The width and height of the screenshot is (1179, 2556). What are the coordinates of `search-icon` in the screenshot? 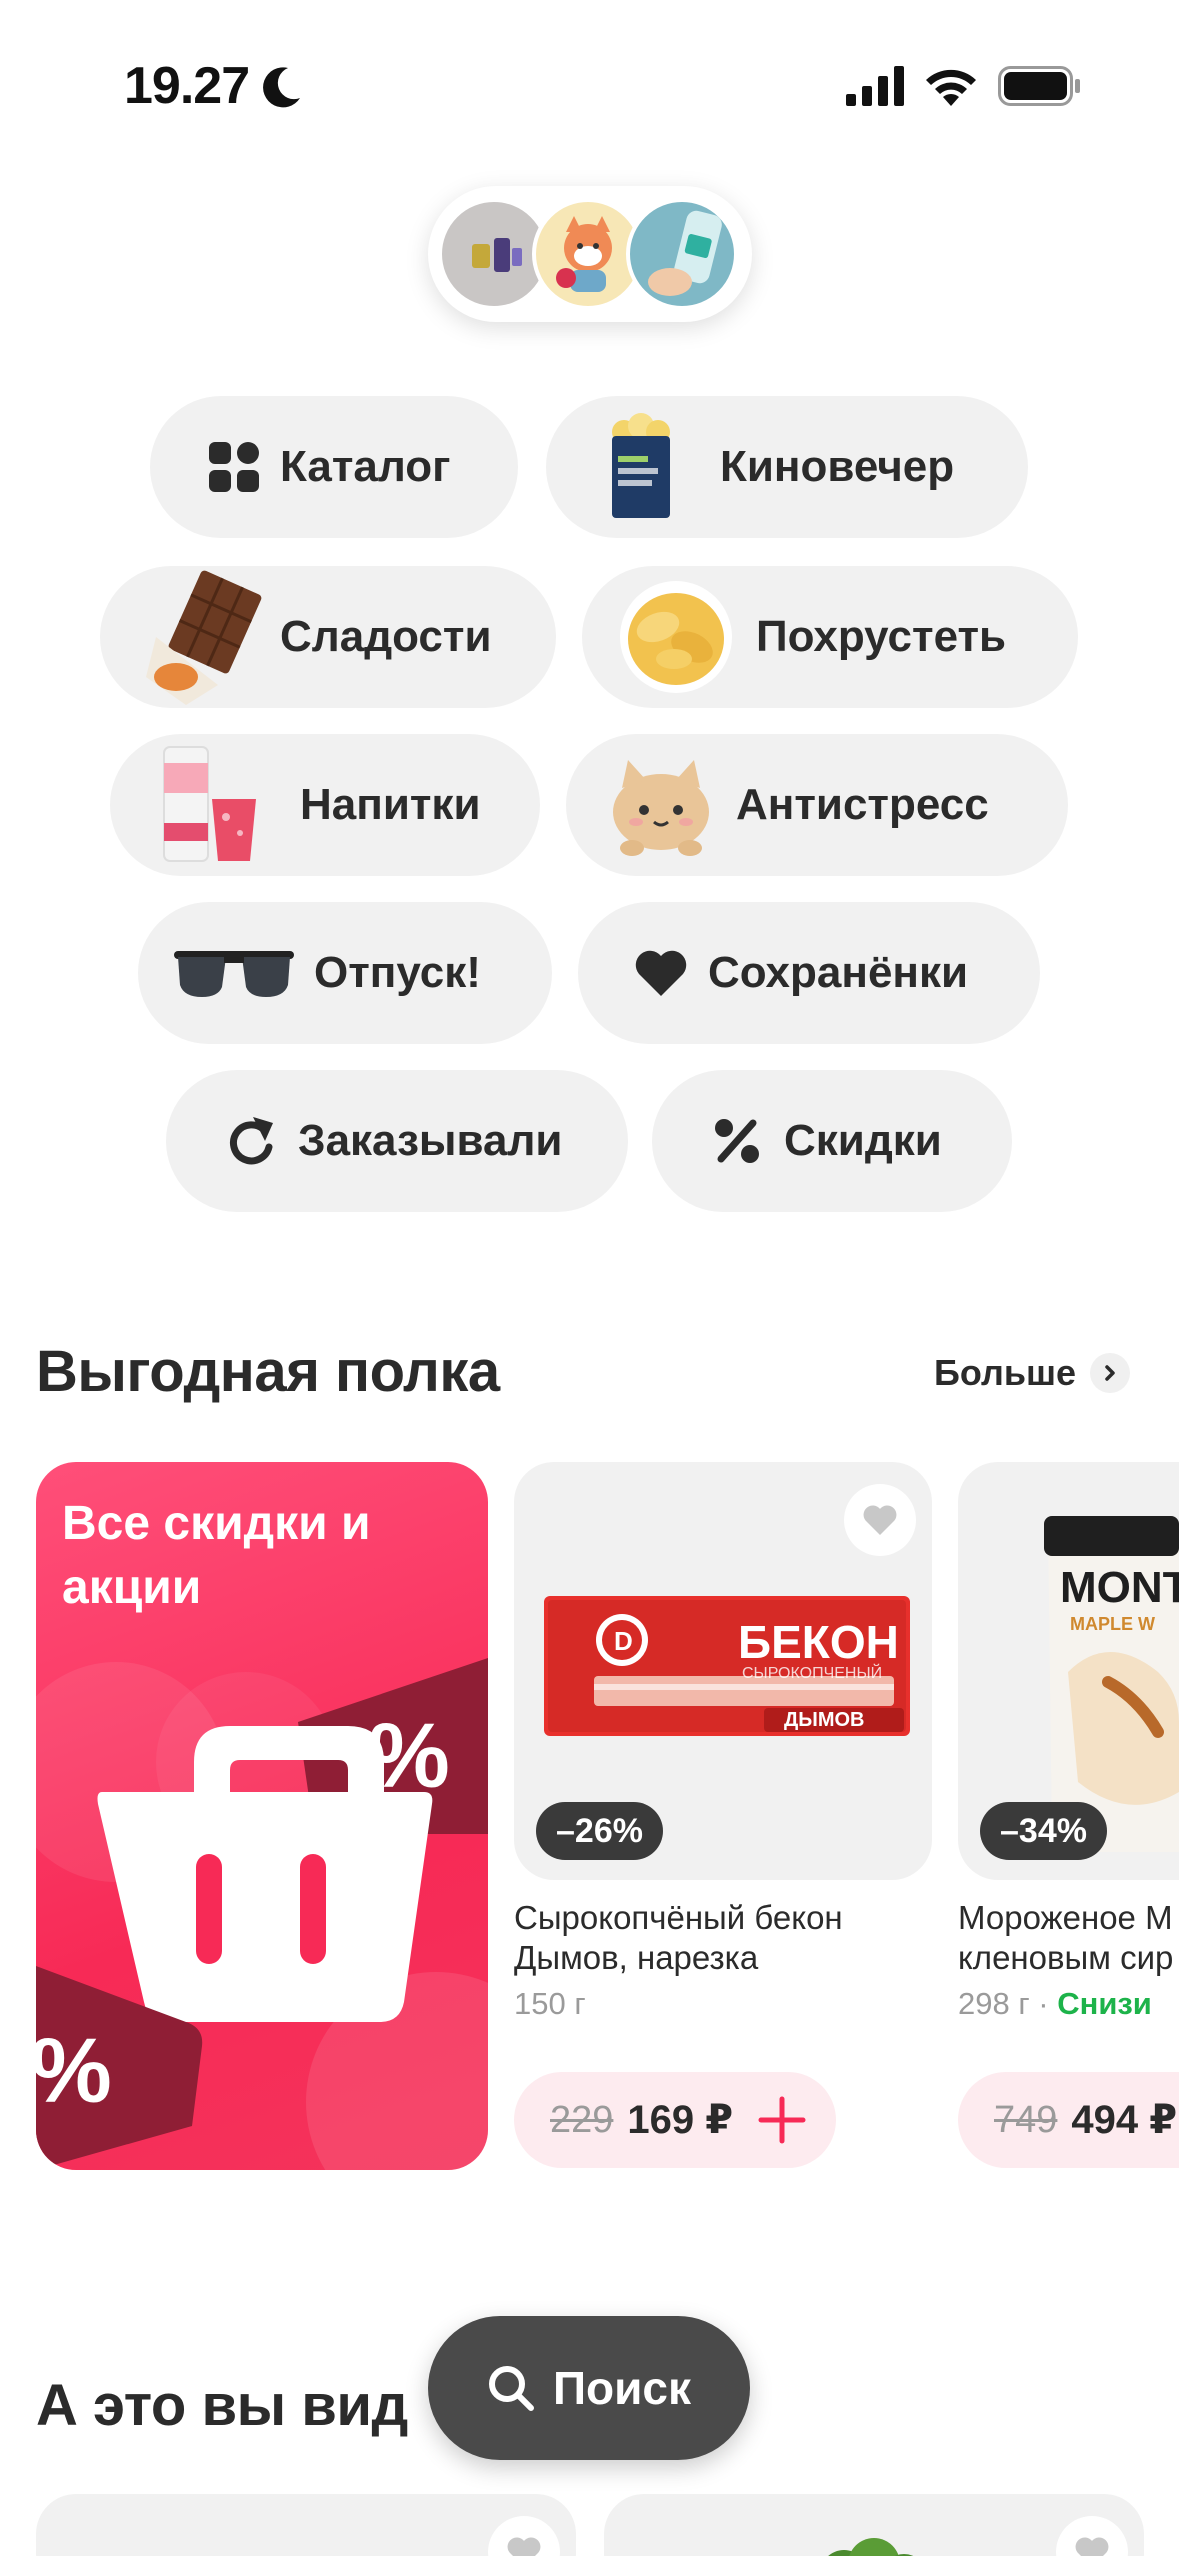 It's located at (511, 2388).